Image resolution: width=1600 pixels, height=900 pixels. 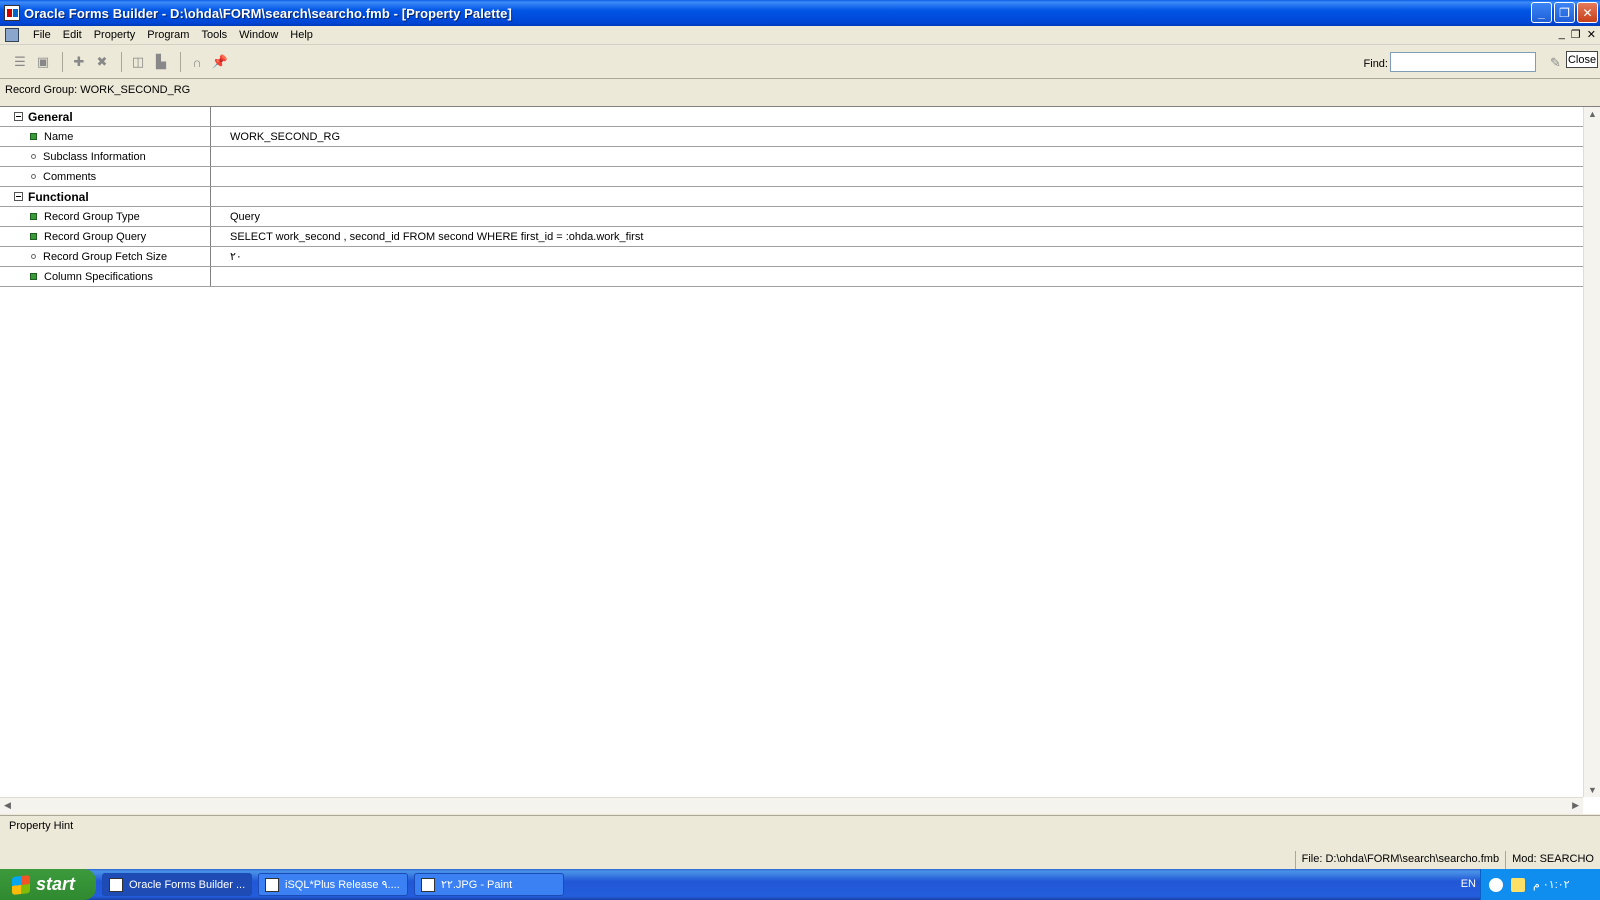 What do you see at coordinates (43, 62) in the screenshot?
I see `paste-properties-icon: ▣` at bounding box center [43, 62].